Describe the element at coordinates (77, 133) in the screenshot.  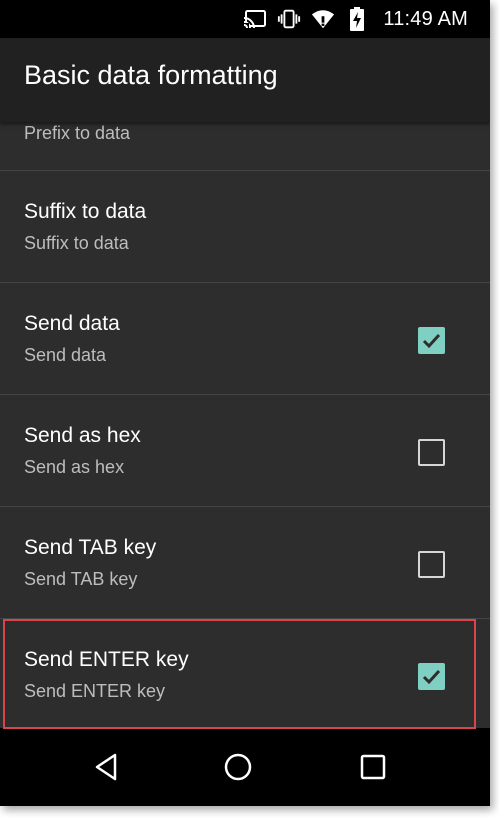
I see `item-summary: Prefix to data` at that location.